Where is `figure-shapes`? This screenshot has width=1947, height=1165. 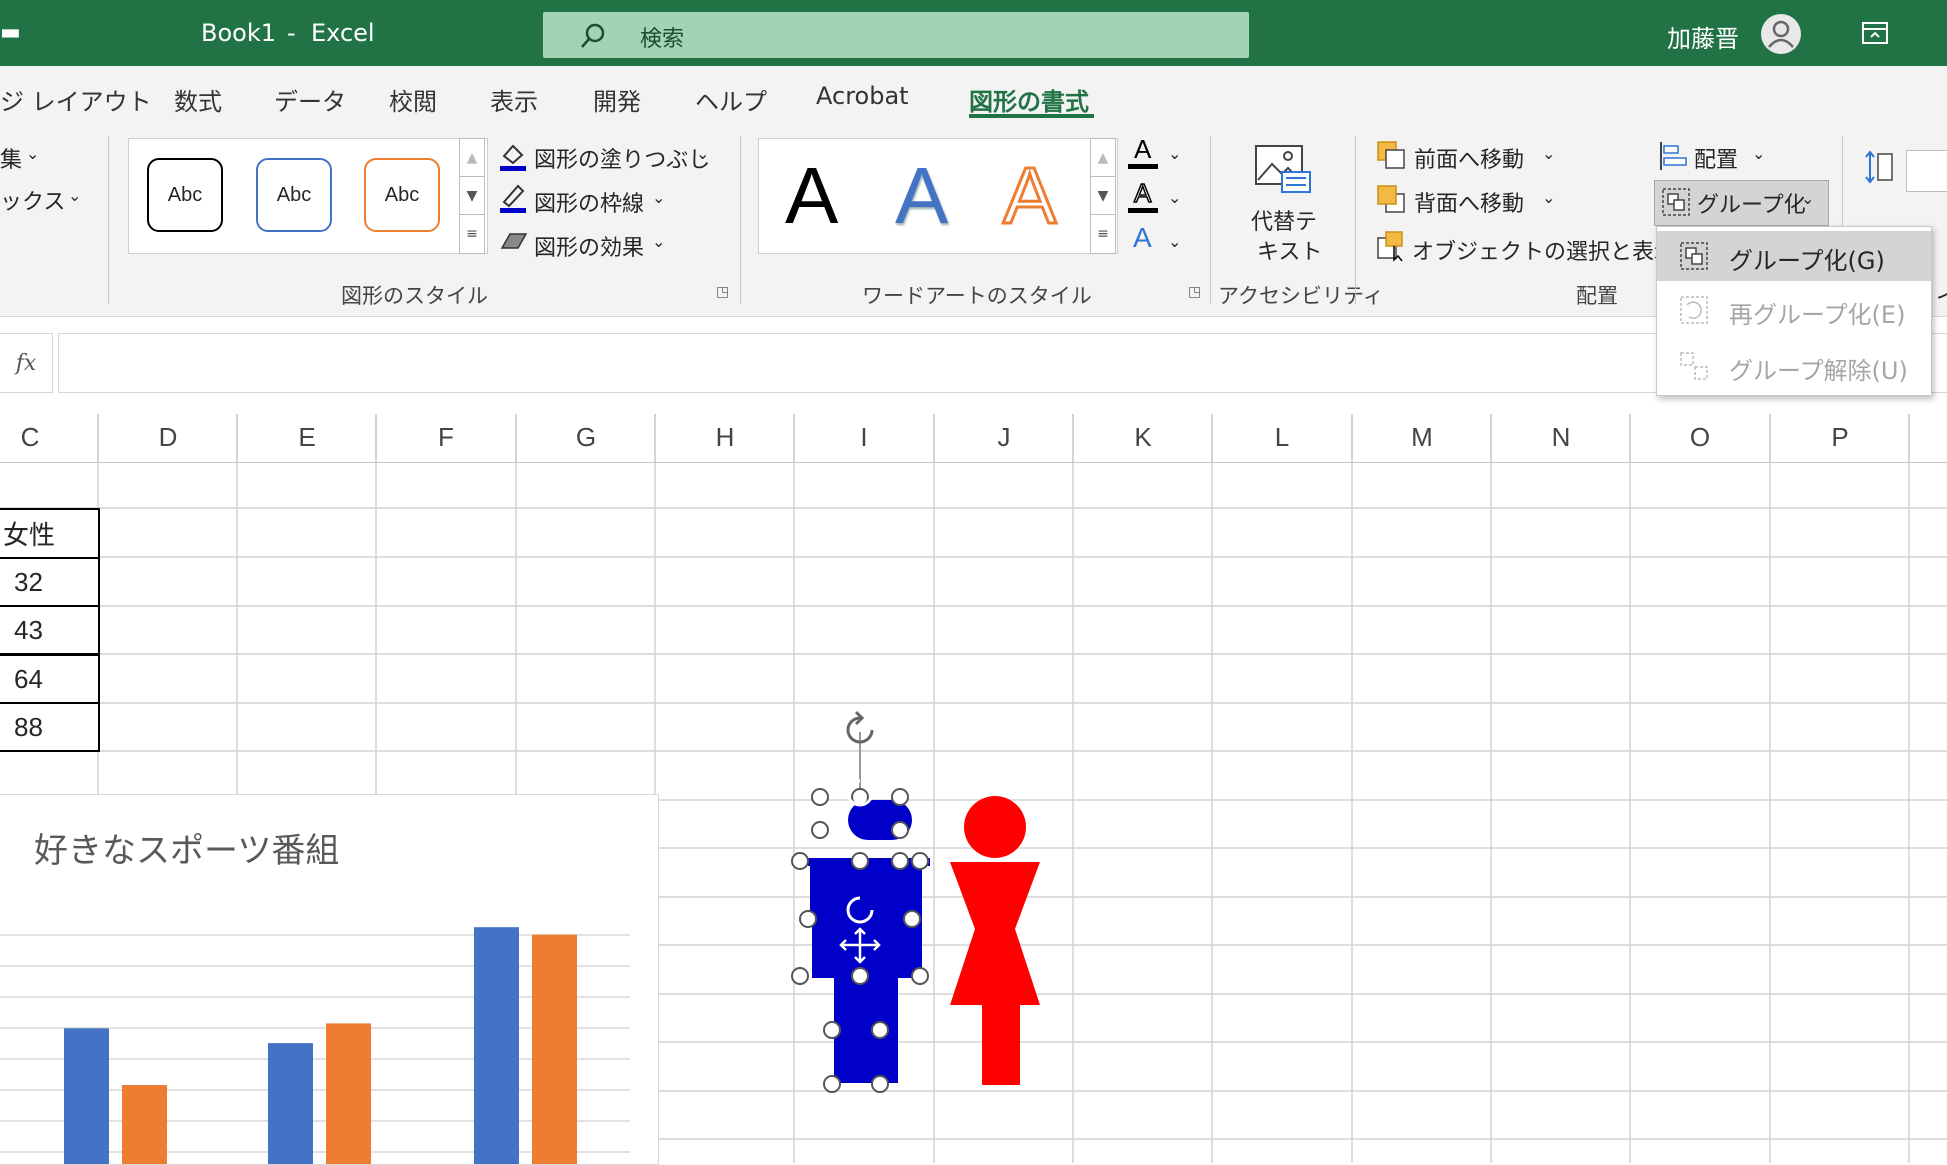
figure-shapes is located at coordinates (915, 901).